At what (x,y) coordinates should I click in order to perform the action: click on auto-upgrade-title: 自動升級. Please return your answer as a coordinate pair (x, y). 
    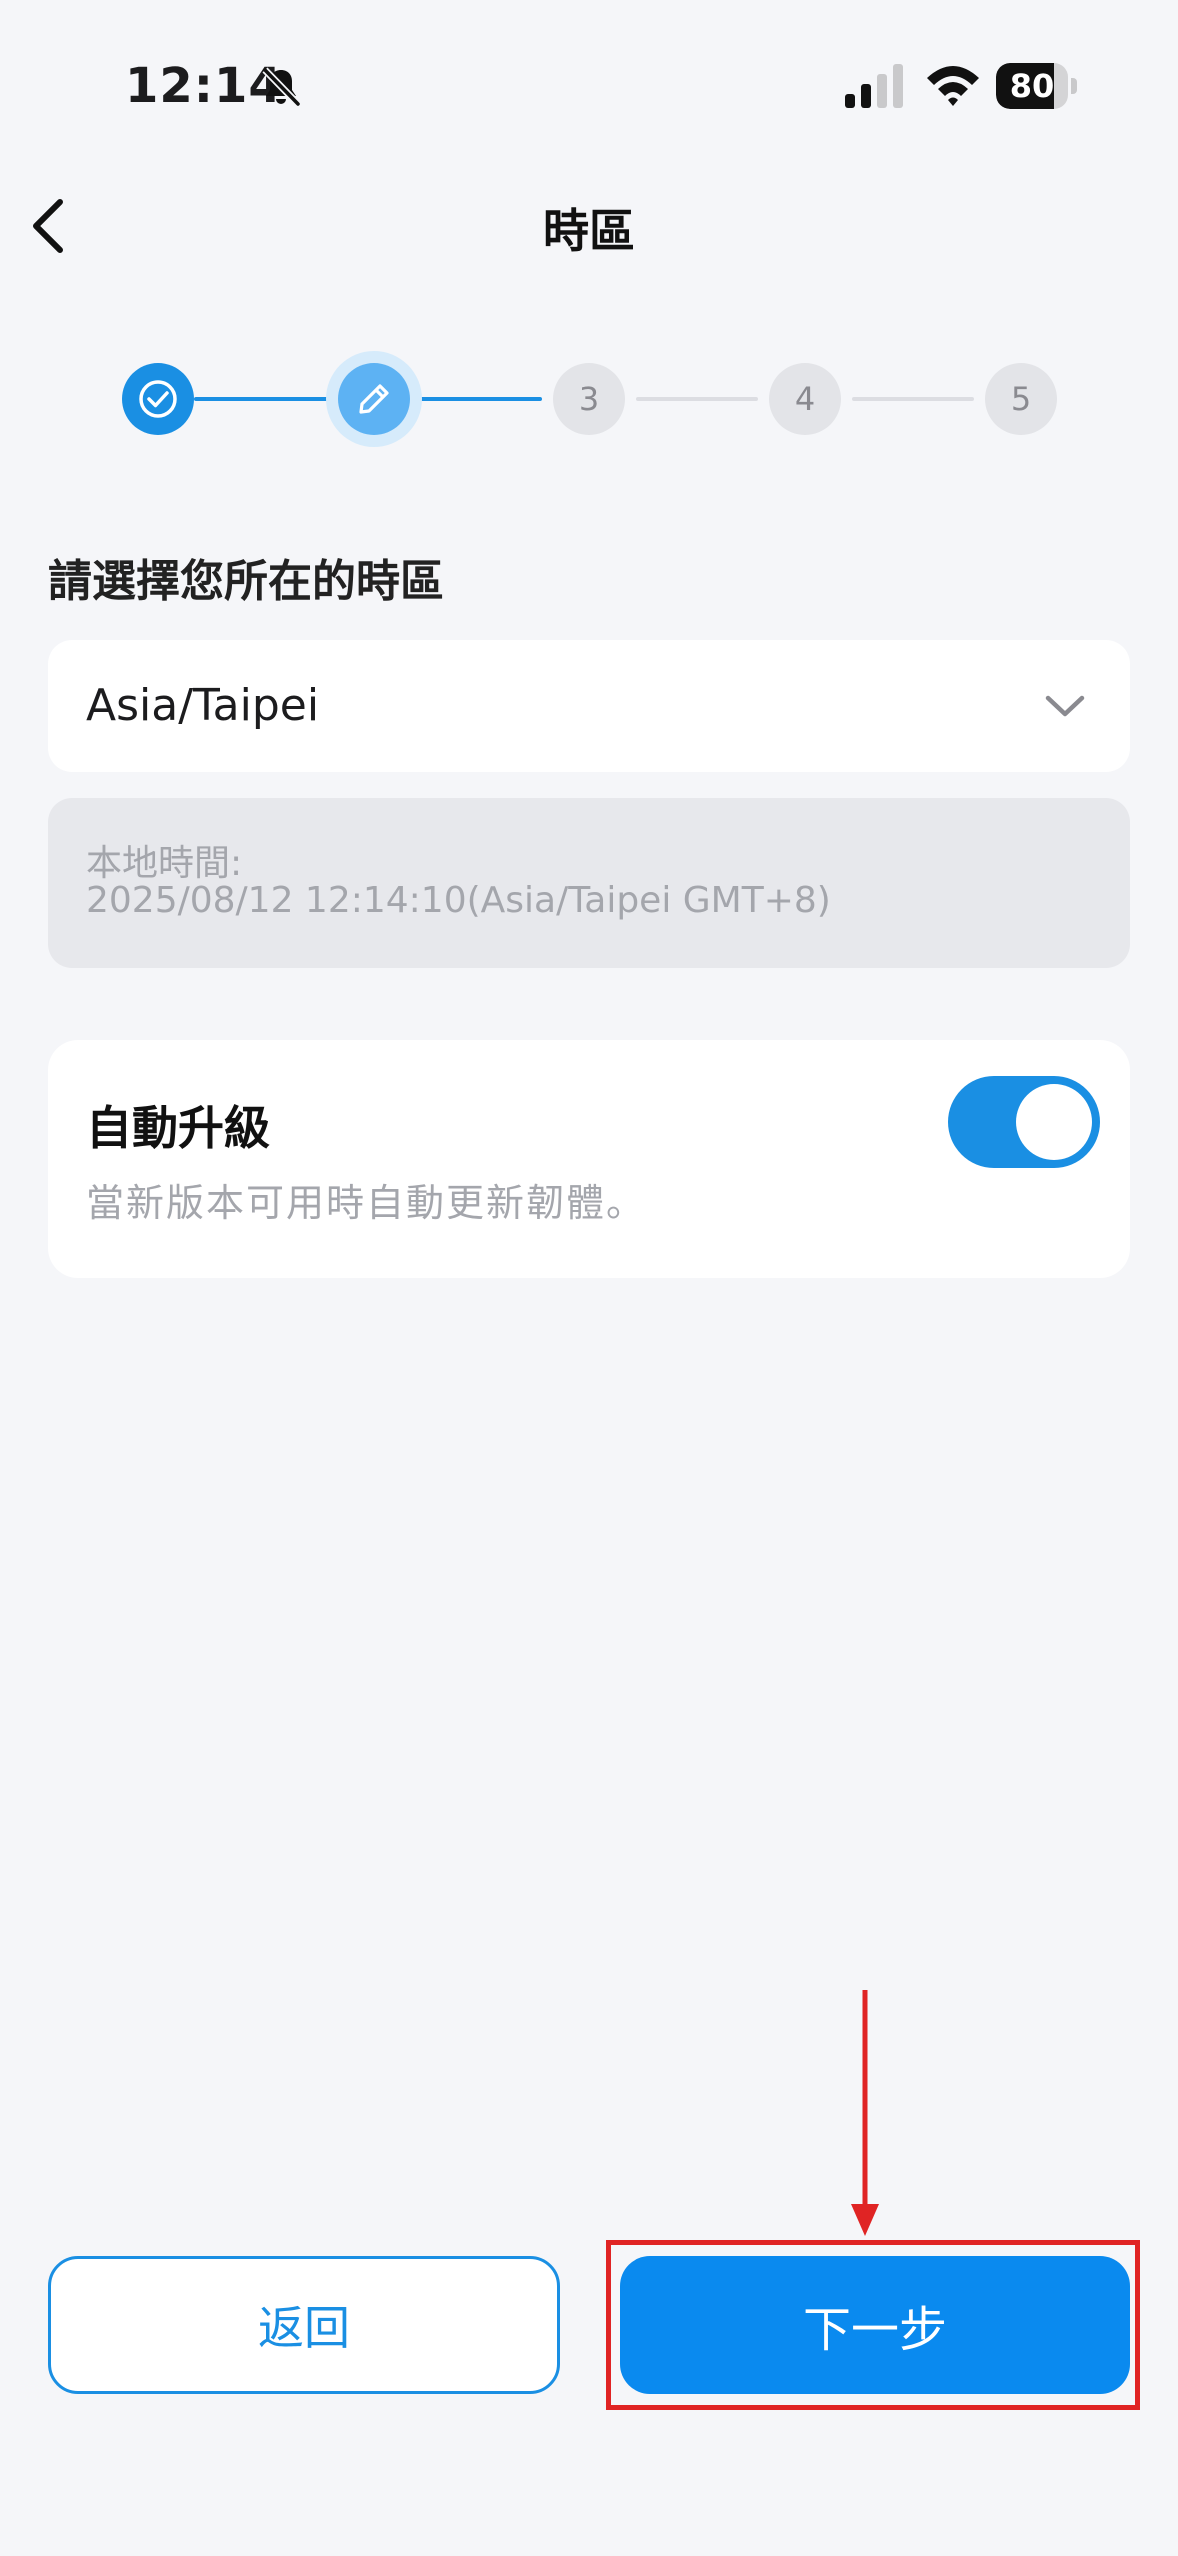
    Looking at the image, I should click on (178, 1128).